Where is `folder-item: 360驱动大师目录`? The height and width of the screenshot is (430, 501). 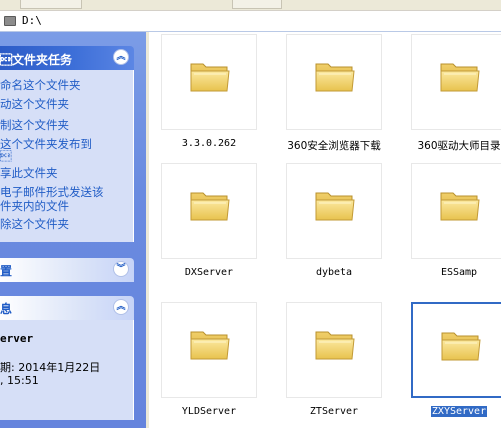
folder-item: 360驱动大师目录 is located at coordinates (450, 98).